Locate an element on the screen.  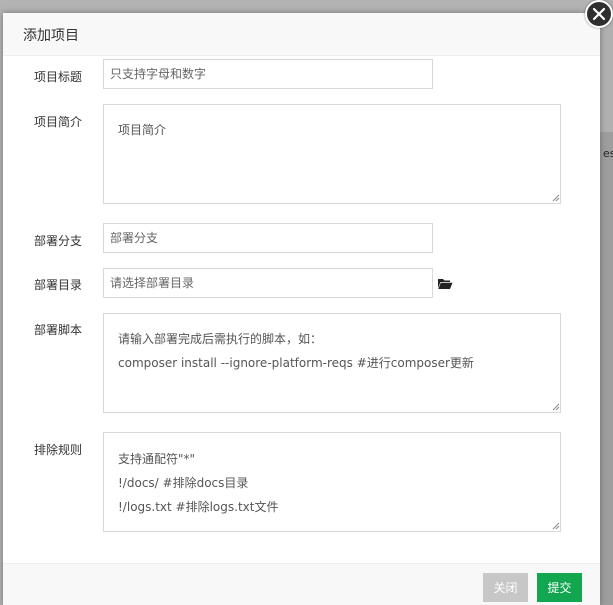
close-icon is located at coordinates (599, 14).